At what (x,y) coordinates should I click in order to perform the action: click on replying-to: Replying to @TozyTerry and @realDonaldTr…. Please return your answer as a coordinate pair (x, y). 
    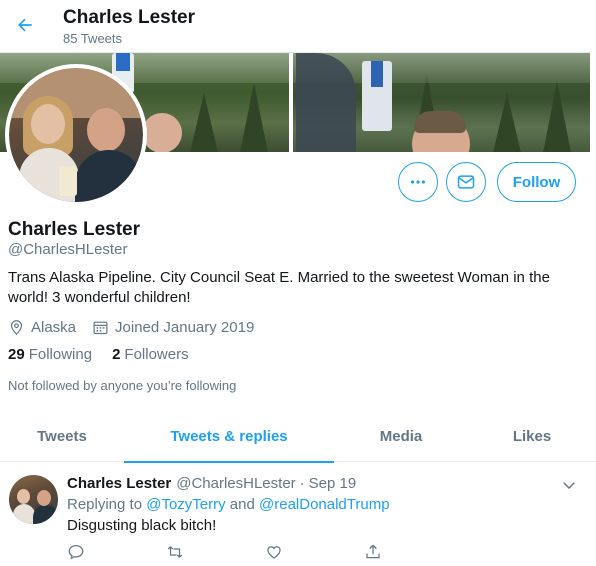
    Looking at the image, I should click on (228, 504).